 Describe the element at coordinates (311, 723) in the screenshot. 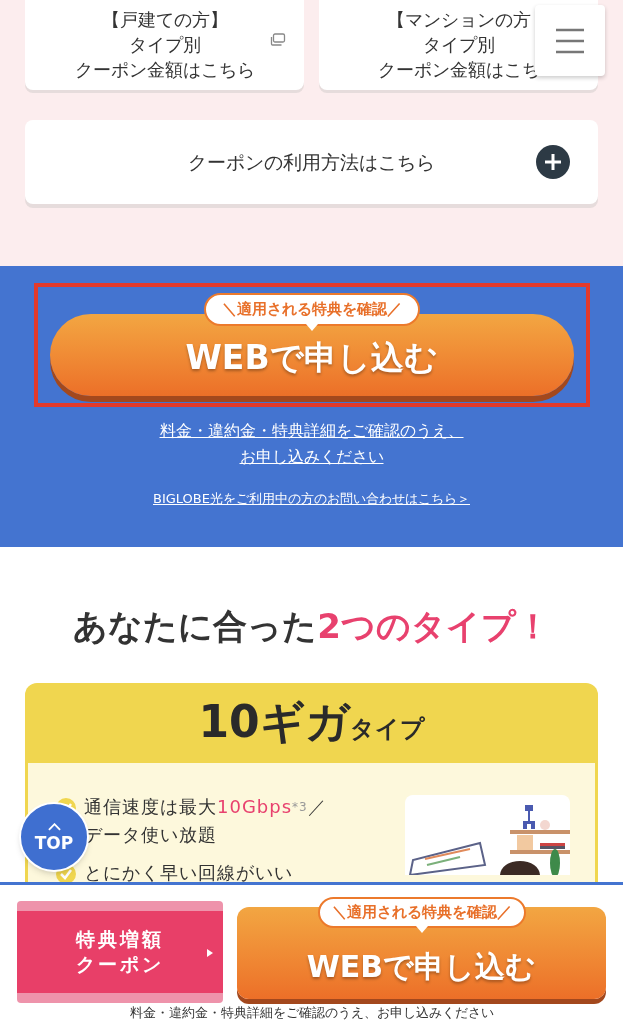

I see `plan-title: 10ギガタイプ` at that location.